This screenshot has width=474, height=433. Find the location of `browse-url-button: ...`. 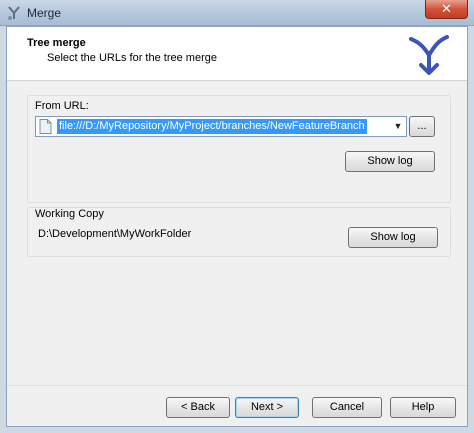

browse-url-button: ... is located at coordinates (422, 126).